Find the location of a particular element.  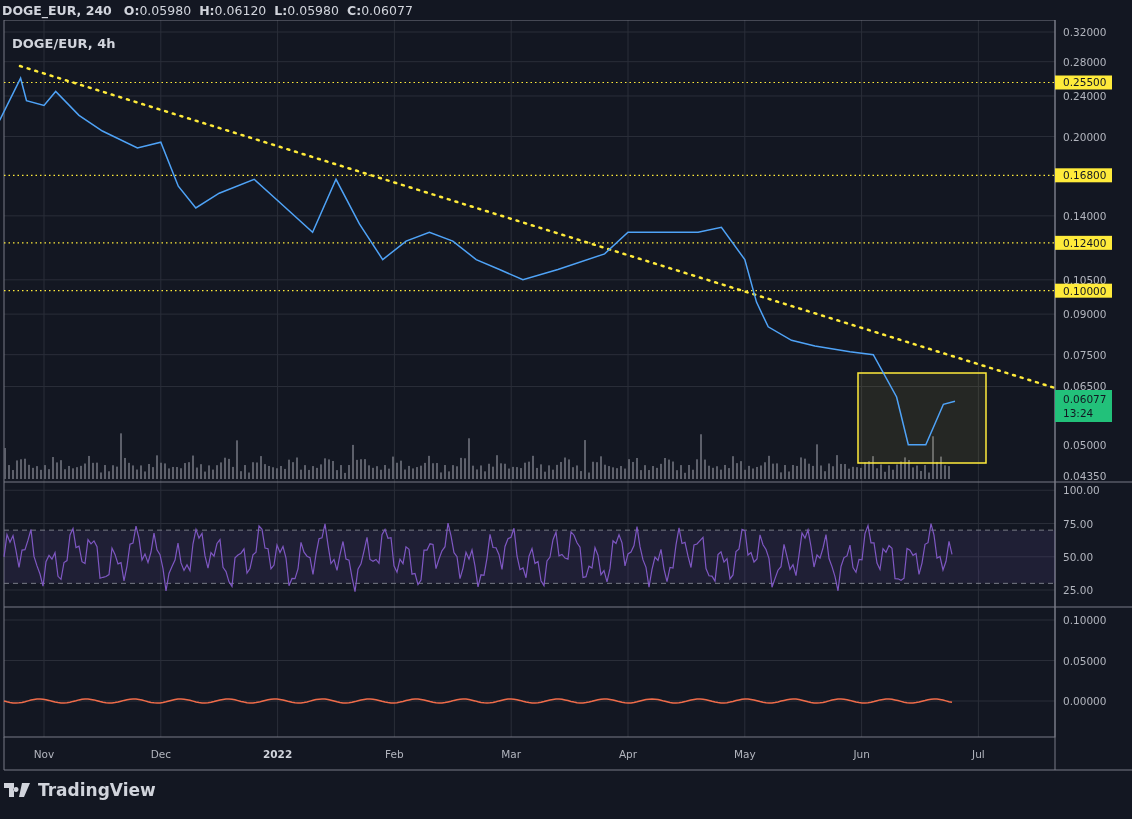

price-axis-label: 0.32000 is located at coordinates (1085, 32).